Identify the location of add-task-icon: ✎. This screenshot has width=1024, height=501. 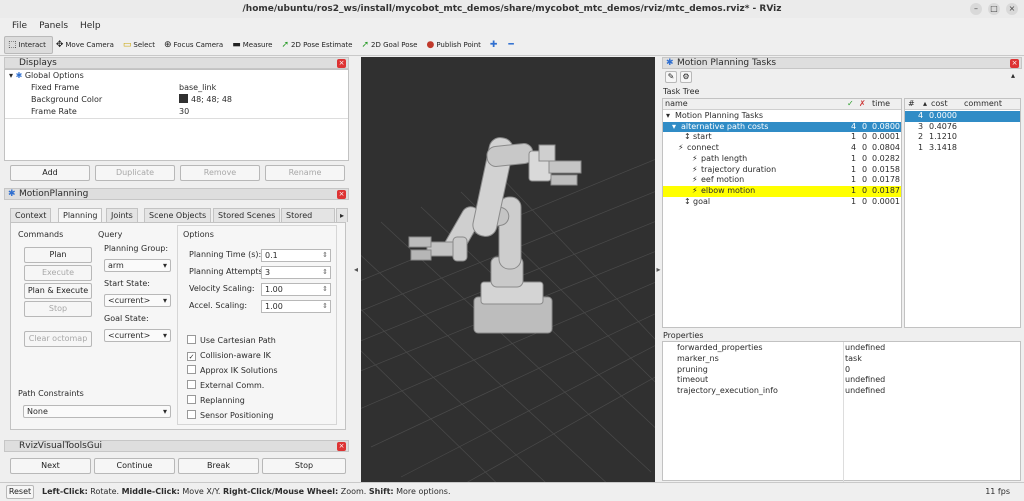
(671, 77).